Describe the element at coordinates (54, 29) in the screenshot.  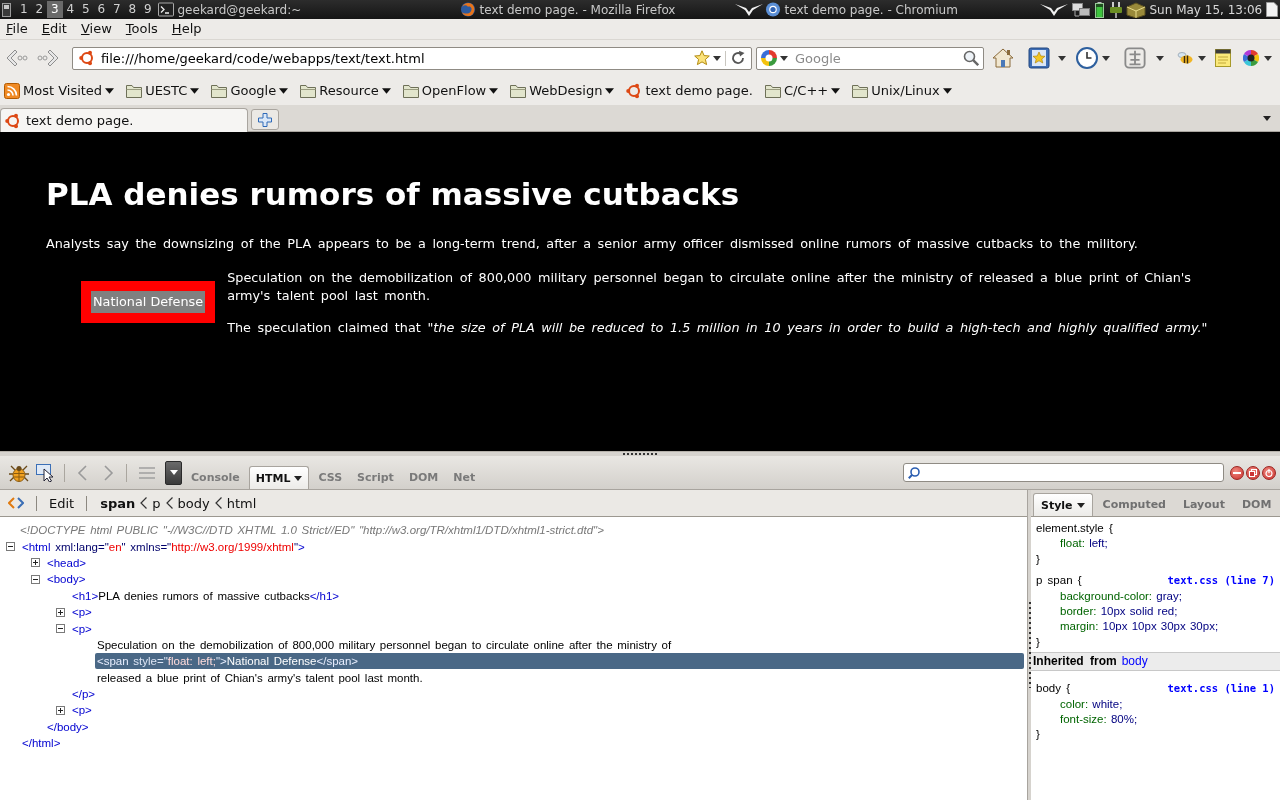
I see `menu-item: Edit` at that location.